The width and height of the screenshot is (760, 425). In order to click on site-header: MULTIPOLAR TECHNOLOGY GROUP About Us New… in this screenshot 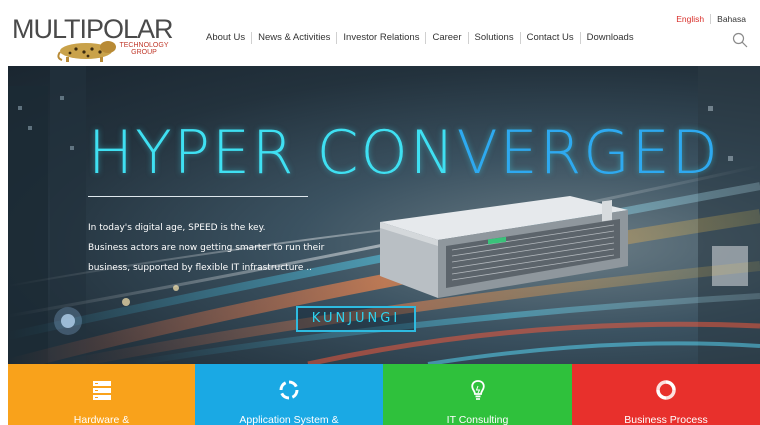, I will do `click(384, 37)`.